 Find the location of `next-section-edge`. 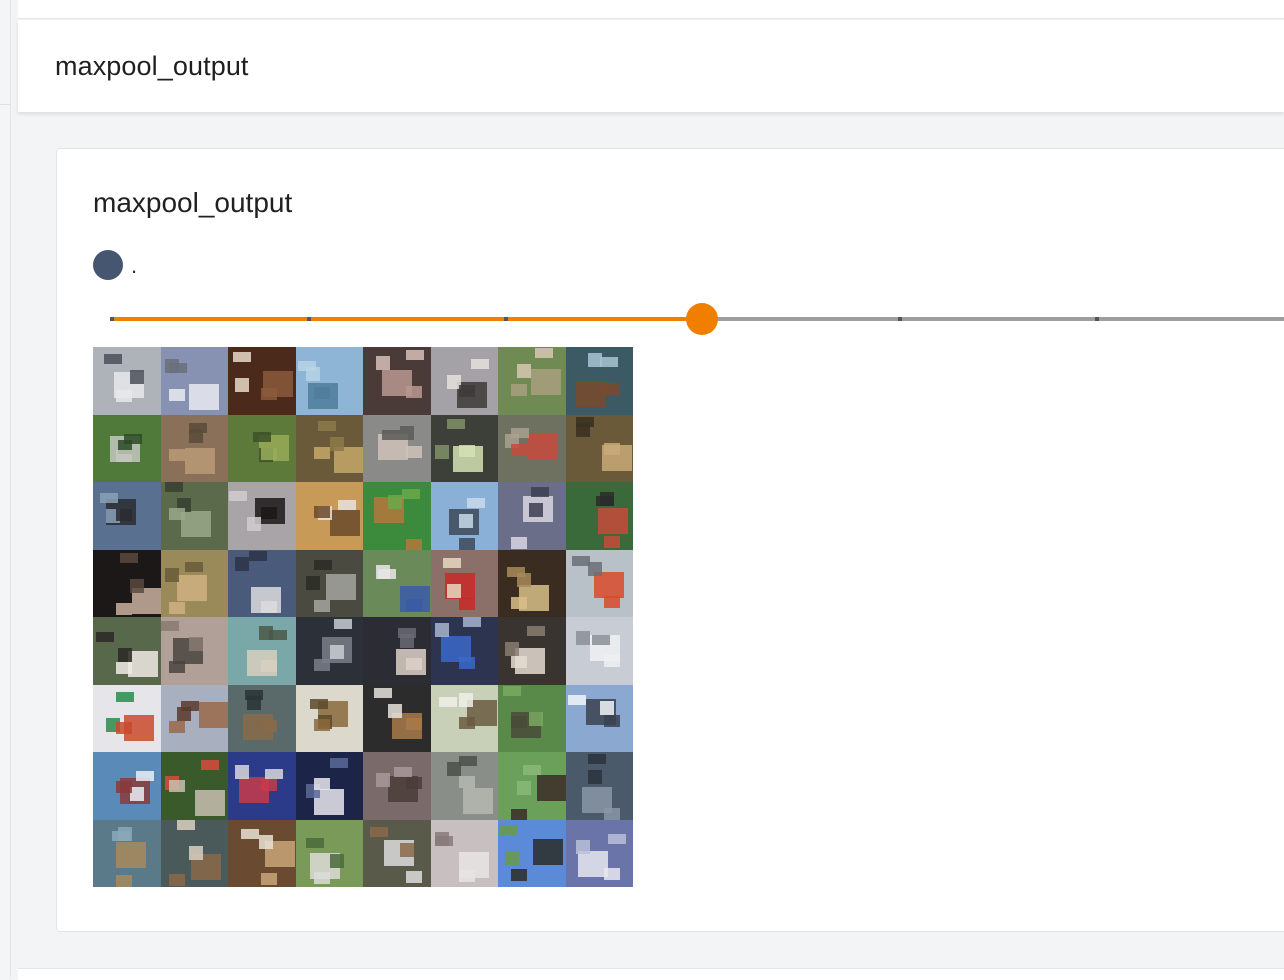

next-section-edge is located at coordinates (651, 974).